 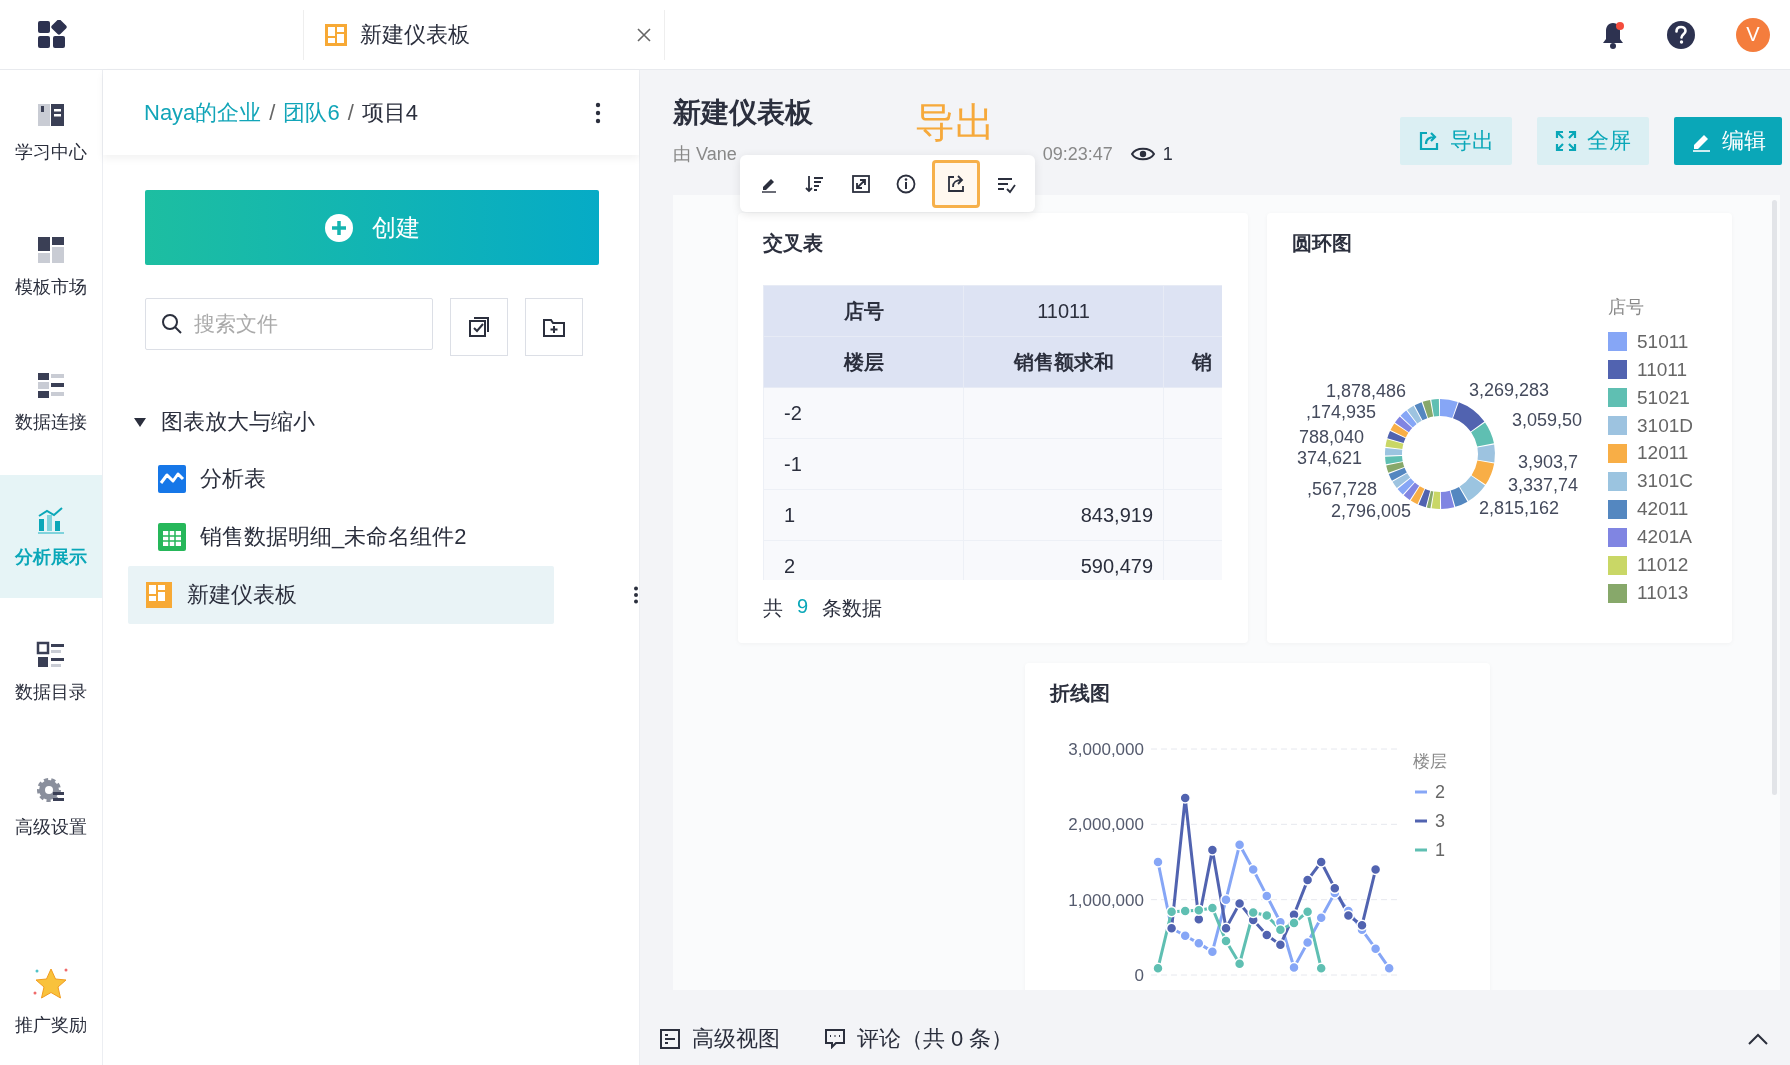 I want to click on data-label: ,567,728, so click(x=1341, y=489).